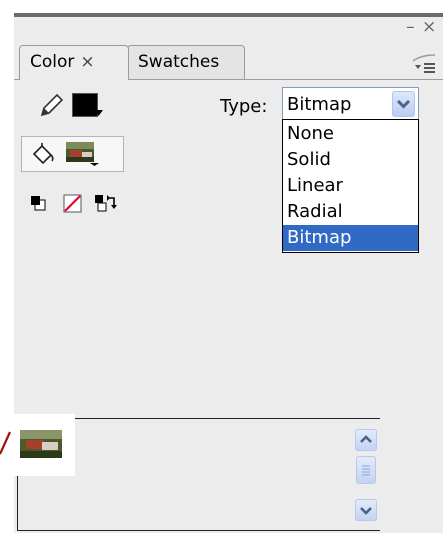 The height and width of the screenshot is (533, 443). I want to click on pencil-icon, so click(52, 105).